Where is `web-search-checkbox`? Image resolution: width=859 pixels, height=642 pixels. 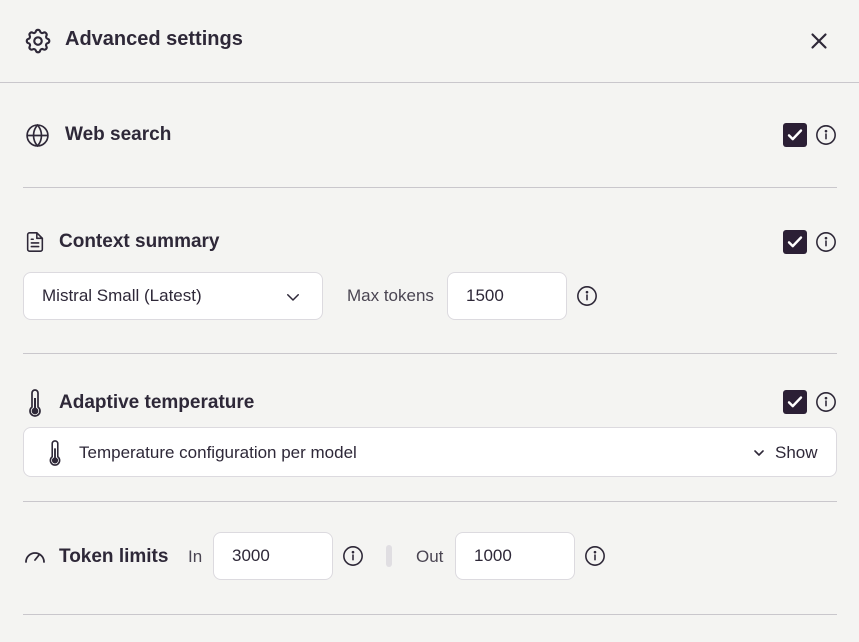
web-search-checkbox is located at coordinates (795, 135).